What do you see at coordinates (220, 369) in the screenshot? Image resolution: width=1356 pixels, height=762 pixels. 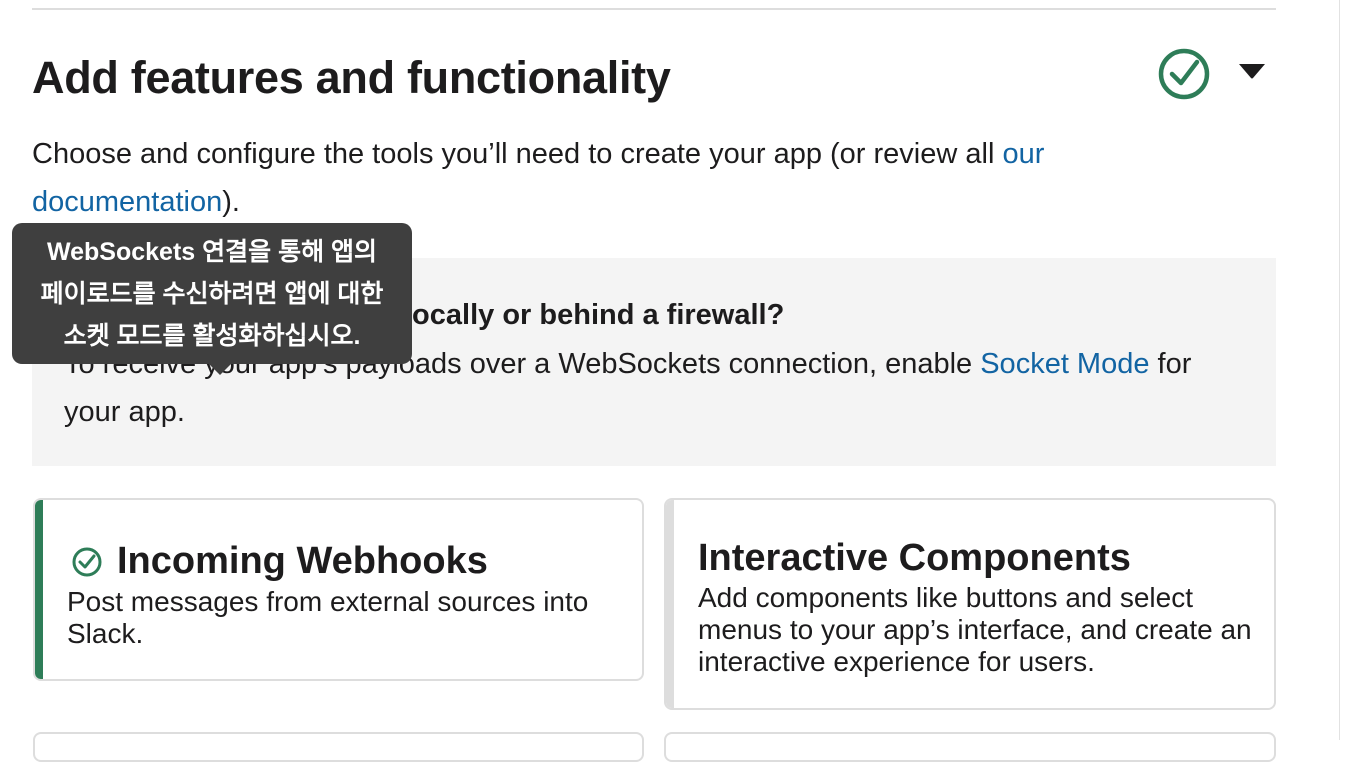 I see `tooltip-arrow` at bounding box center [220, 369].